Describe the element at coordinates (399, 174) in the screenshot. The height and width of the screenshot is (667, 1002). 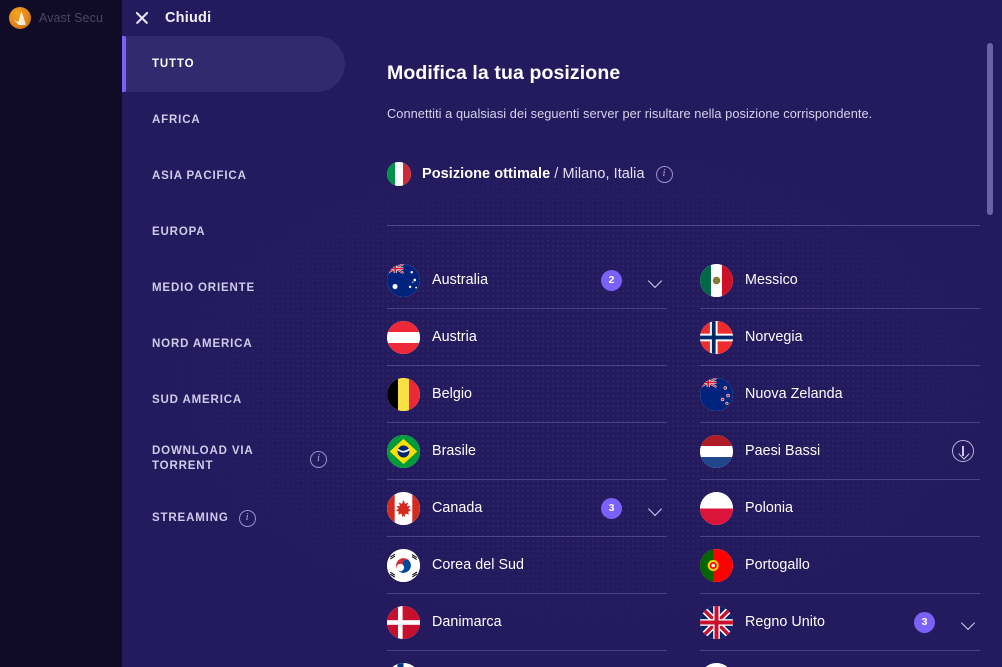
I see `flag-italy-icon` at that location.